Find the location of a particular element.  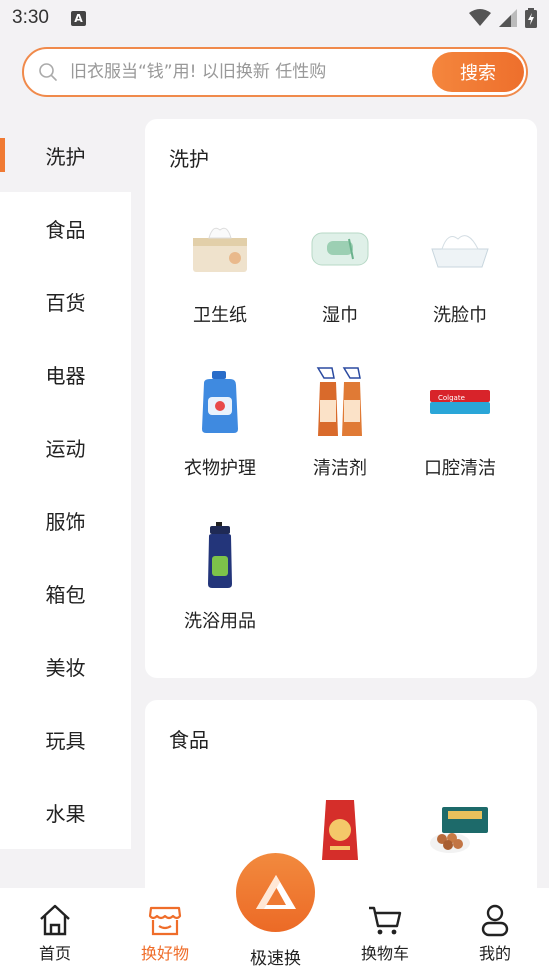

status-icons is located at coordinates (503, 18).